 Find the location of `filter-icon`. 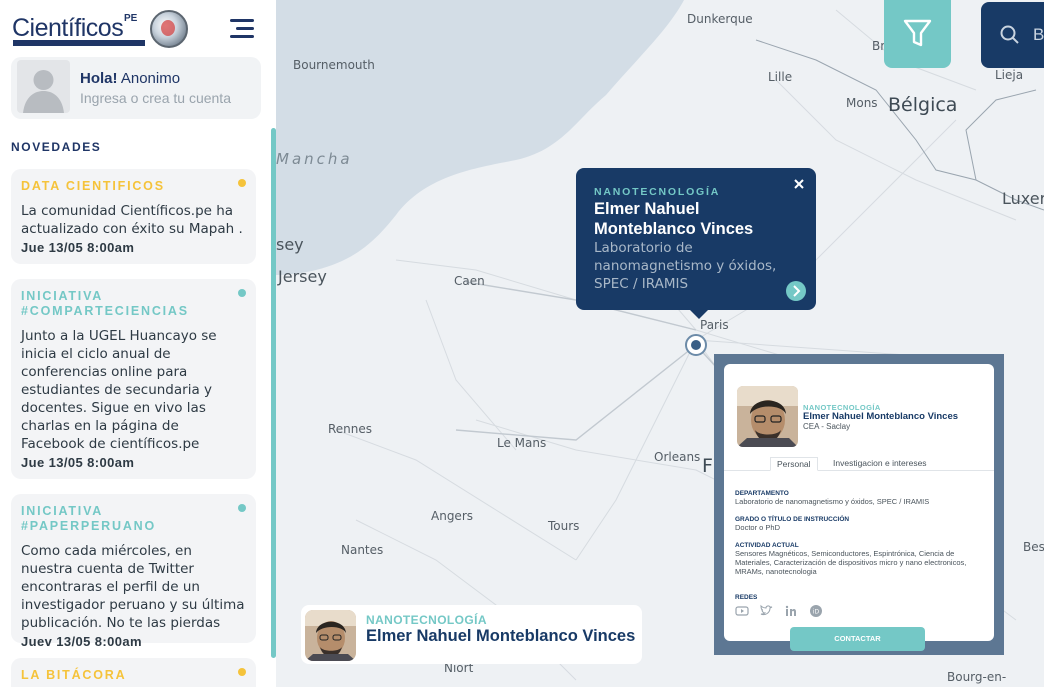

filter-icon is located at coordinates (917, 33).